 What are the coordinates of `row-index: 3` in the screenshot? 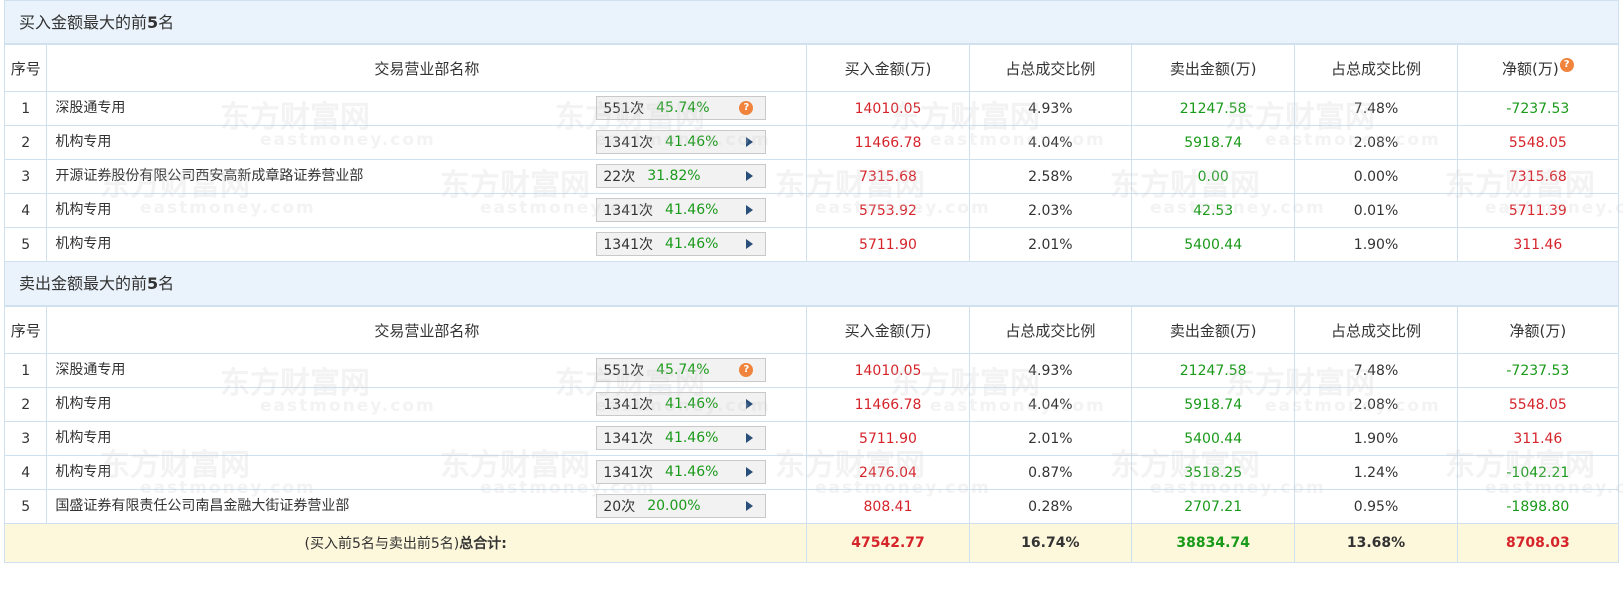 It's located at (25, 176).